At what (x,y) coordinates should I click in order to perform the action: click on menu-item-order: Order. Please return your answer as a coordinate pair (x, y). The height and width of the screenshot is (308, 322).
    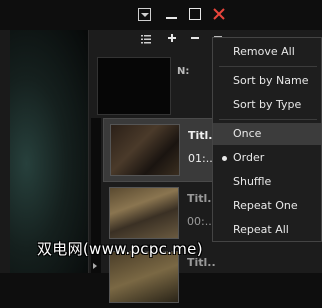
    Looking at the image, I should click on (267, 158).